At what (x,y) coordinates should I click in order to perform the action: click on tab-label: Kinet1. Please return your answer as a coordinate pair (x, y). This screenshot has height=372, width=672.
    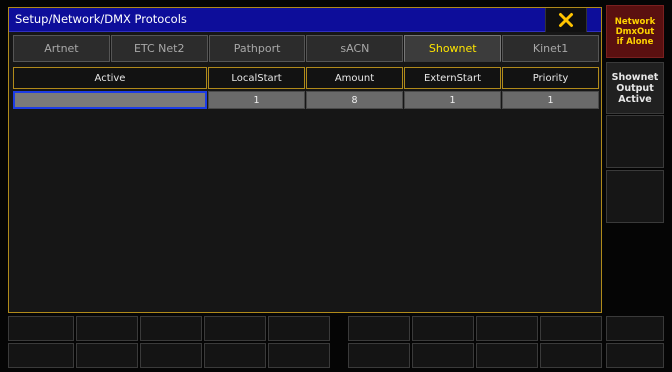
    Looking at the image, I should click on (550, 48).